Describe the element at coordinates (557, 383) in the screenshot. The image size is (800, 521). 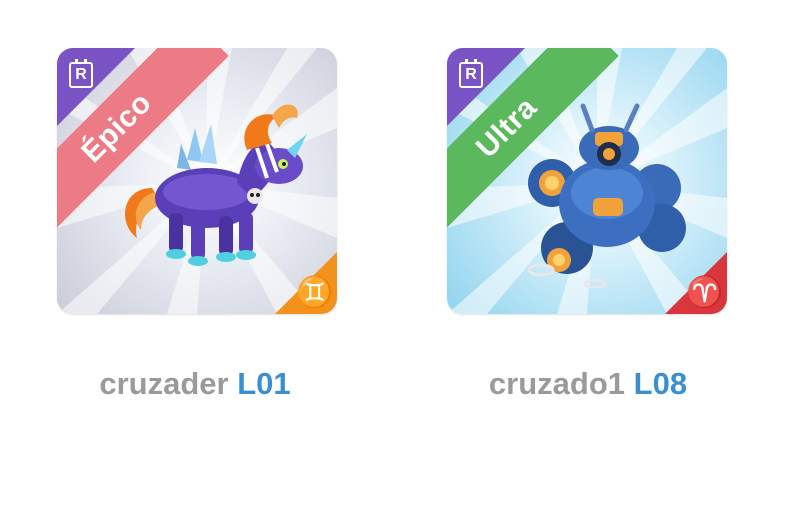
I see `monster-name: cruzado1` at that location.